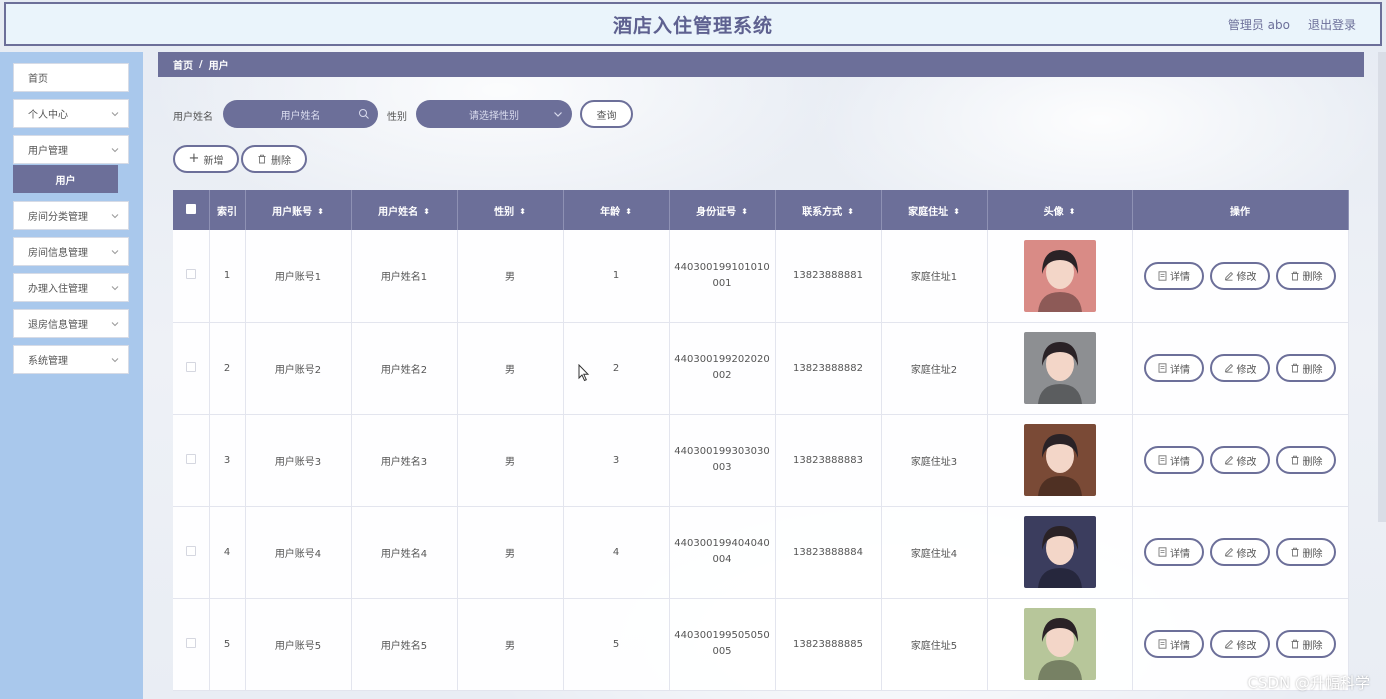 The height and width of the screenshot is (699, 1386). What do you see at coordinates (58, 289) in the screenshot?
I see `sidebar-item-label: 办理入住管理` at bounding box center [58, 289].